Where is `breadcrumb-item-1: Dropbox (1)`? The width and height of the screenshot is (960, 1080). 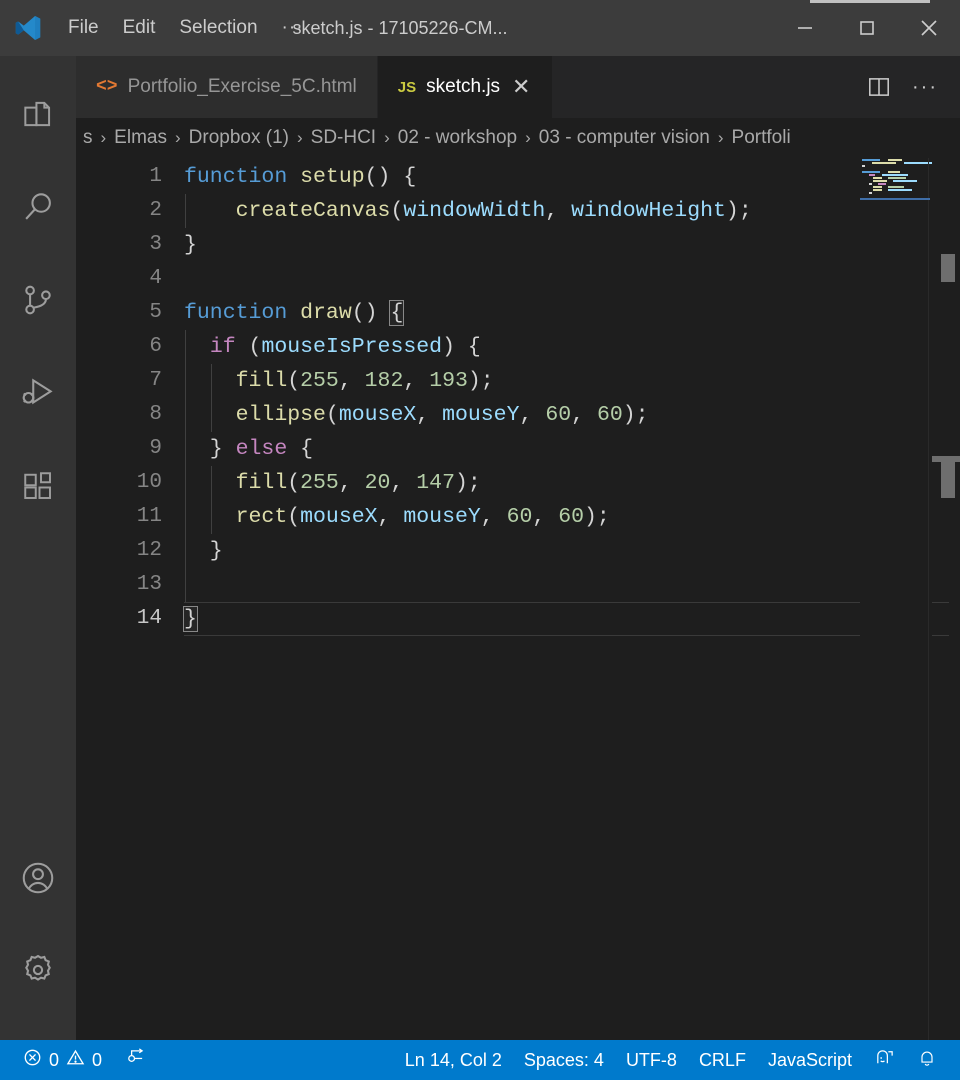 breadcrumb-item-1: Dropbox (1) is located at coordinates (239, 138).